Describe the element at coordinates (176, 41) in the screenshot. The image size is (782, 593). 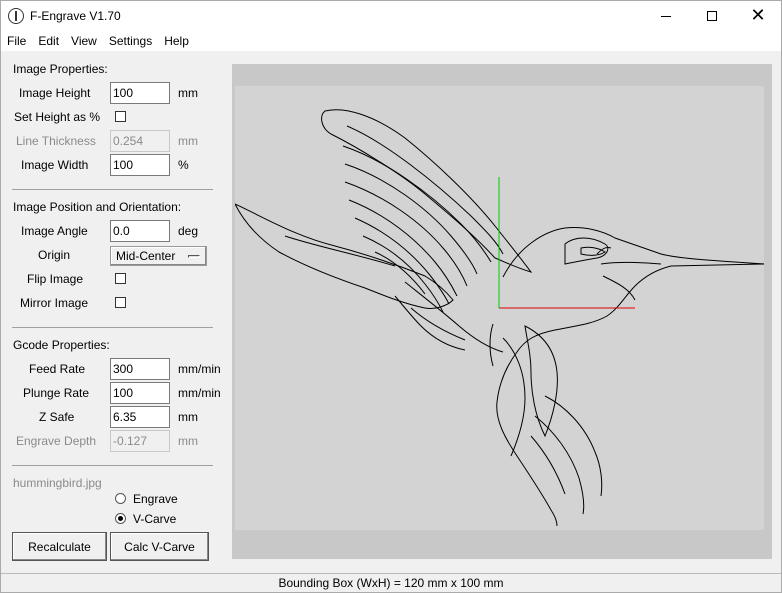
I see `menu-help: Help` at that location.